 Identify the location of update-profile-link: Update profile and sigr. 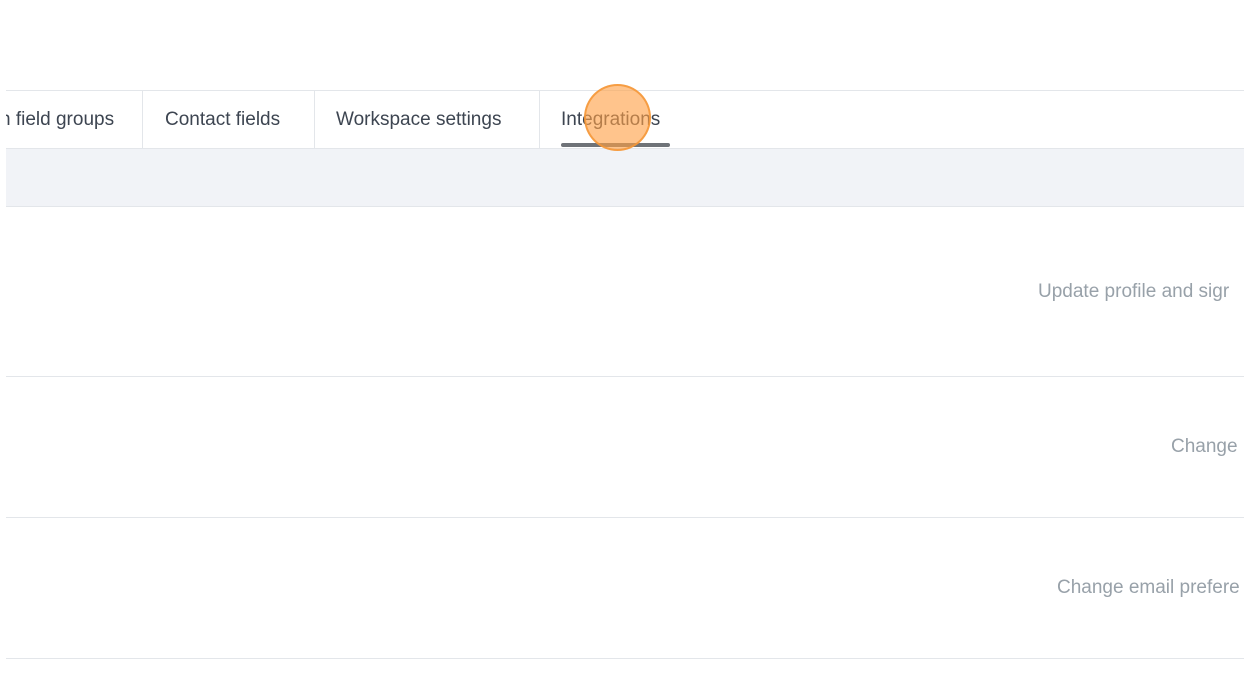
(1133, 292).